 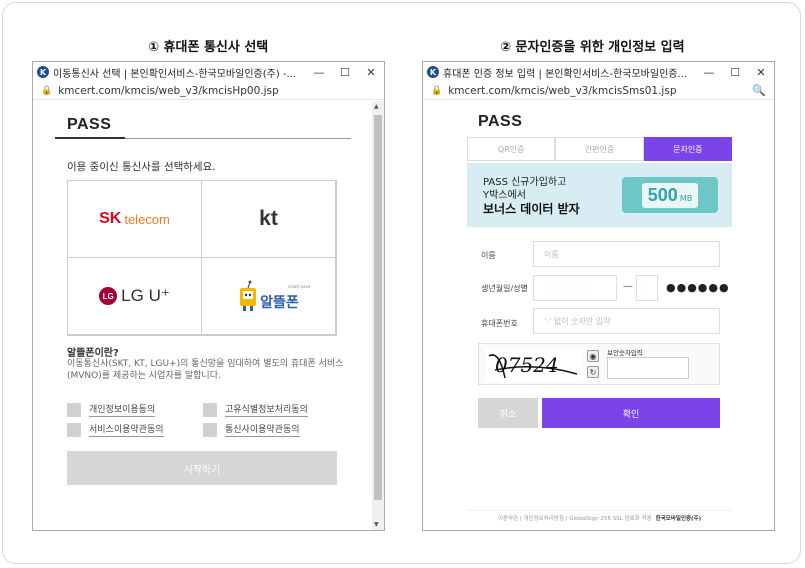 I want to click on agree-label: 개인정보이용동의, so click(x=122, y=409).